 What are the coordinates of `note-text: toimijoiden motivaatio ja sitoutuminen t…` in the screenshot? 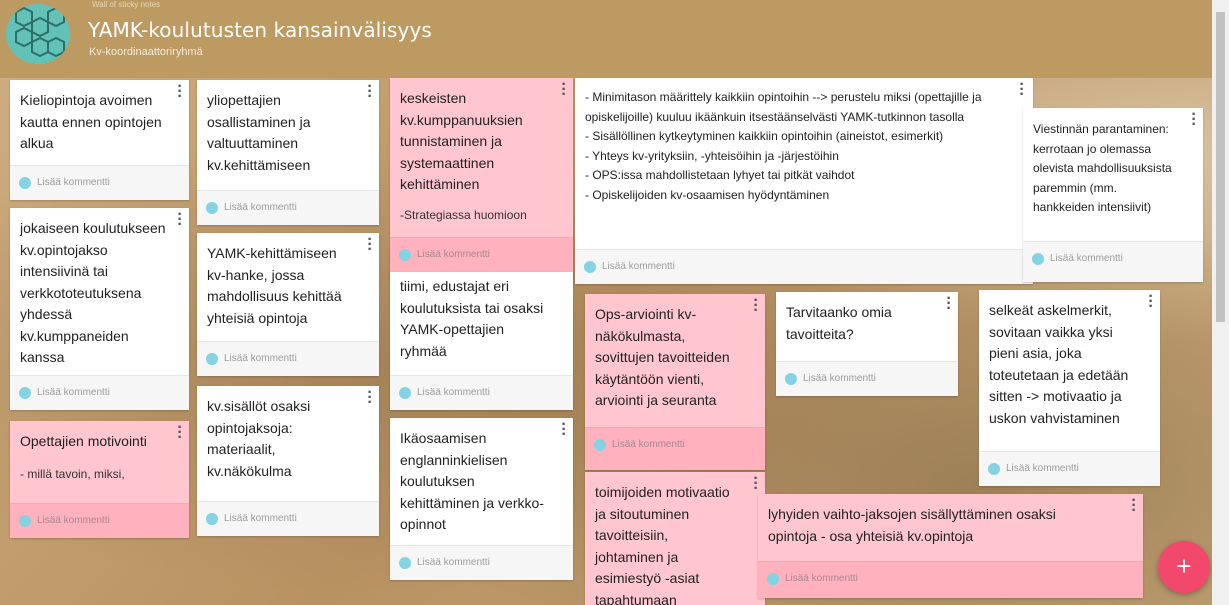 It's located at (662, 544).